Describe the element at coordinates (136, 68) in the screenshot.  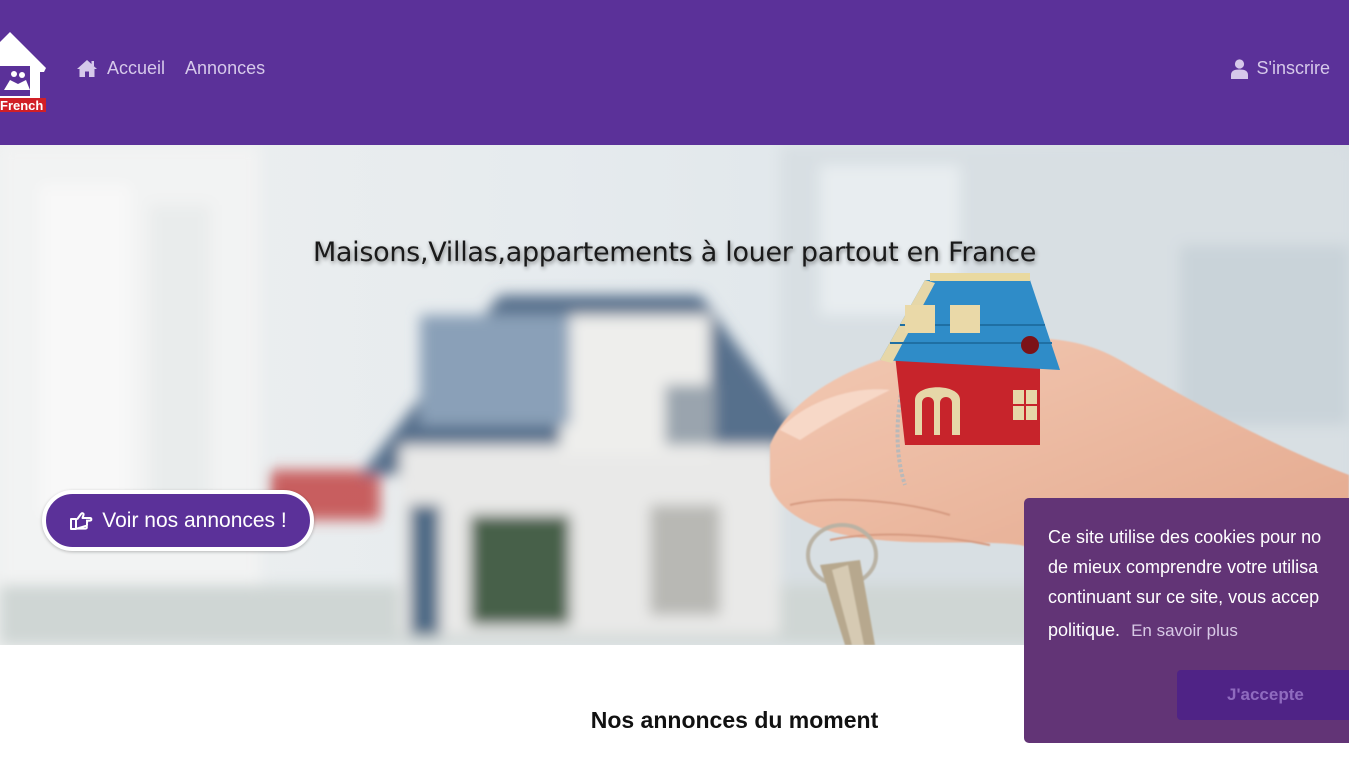
I see `nav-home-label: Accueil` at that location.